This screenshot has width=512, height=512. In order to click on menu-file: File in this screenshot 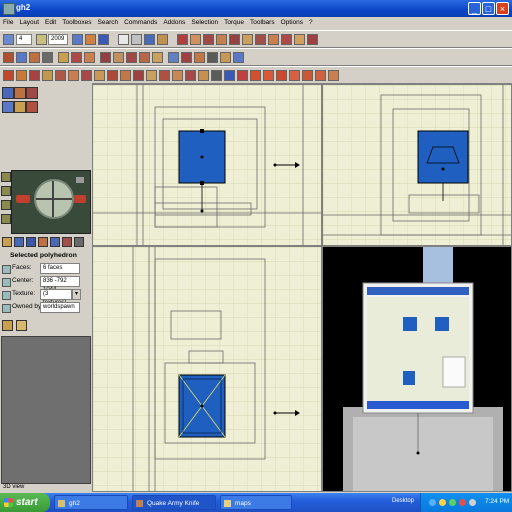, I will do `click(8, 23)`.